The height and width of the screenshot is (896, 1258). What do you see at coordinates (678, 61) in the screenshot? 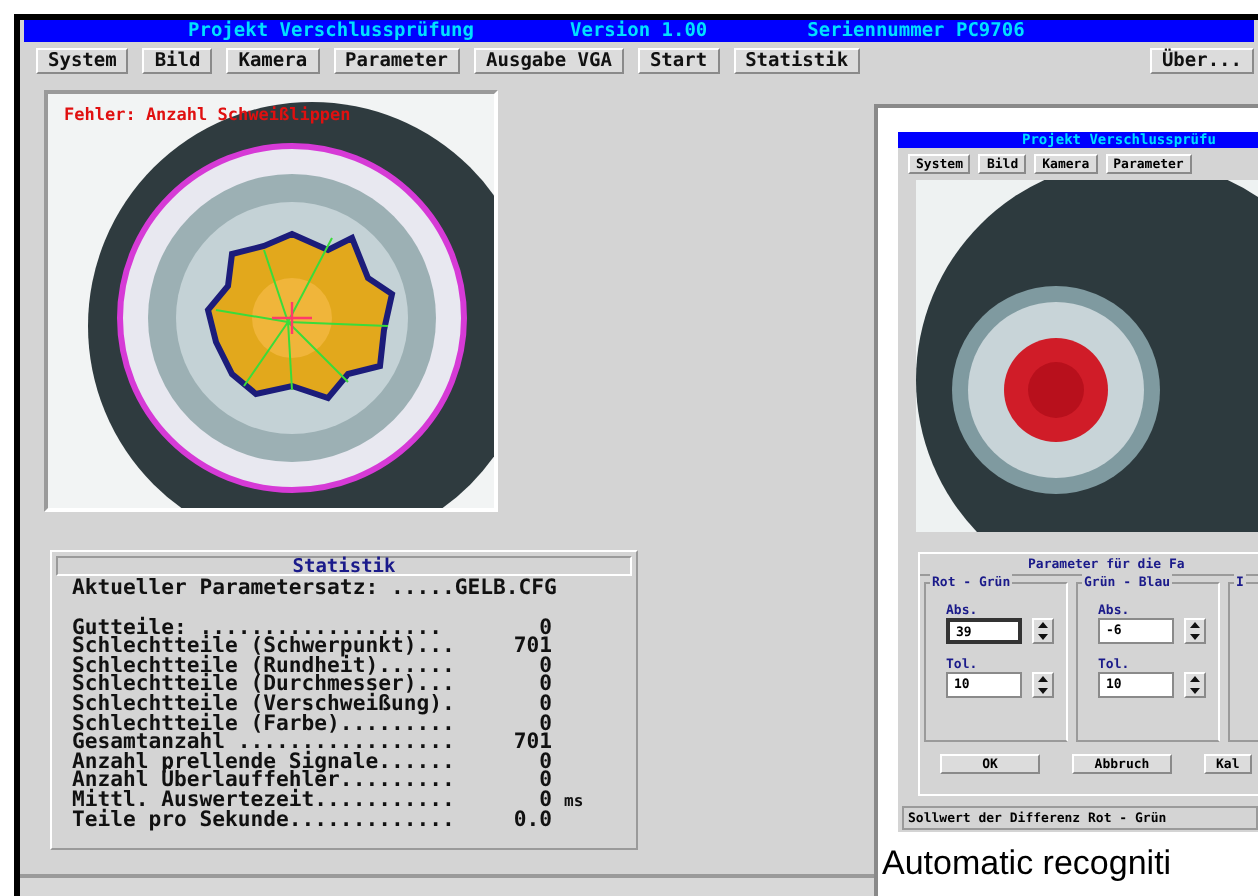
I see `menu-button: Start` at bounding box center [678, 61].